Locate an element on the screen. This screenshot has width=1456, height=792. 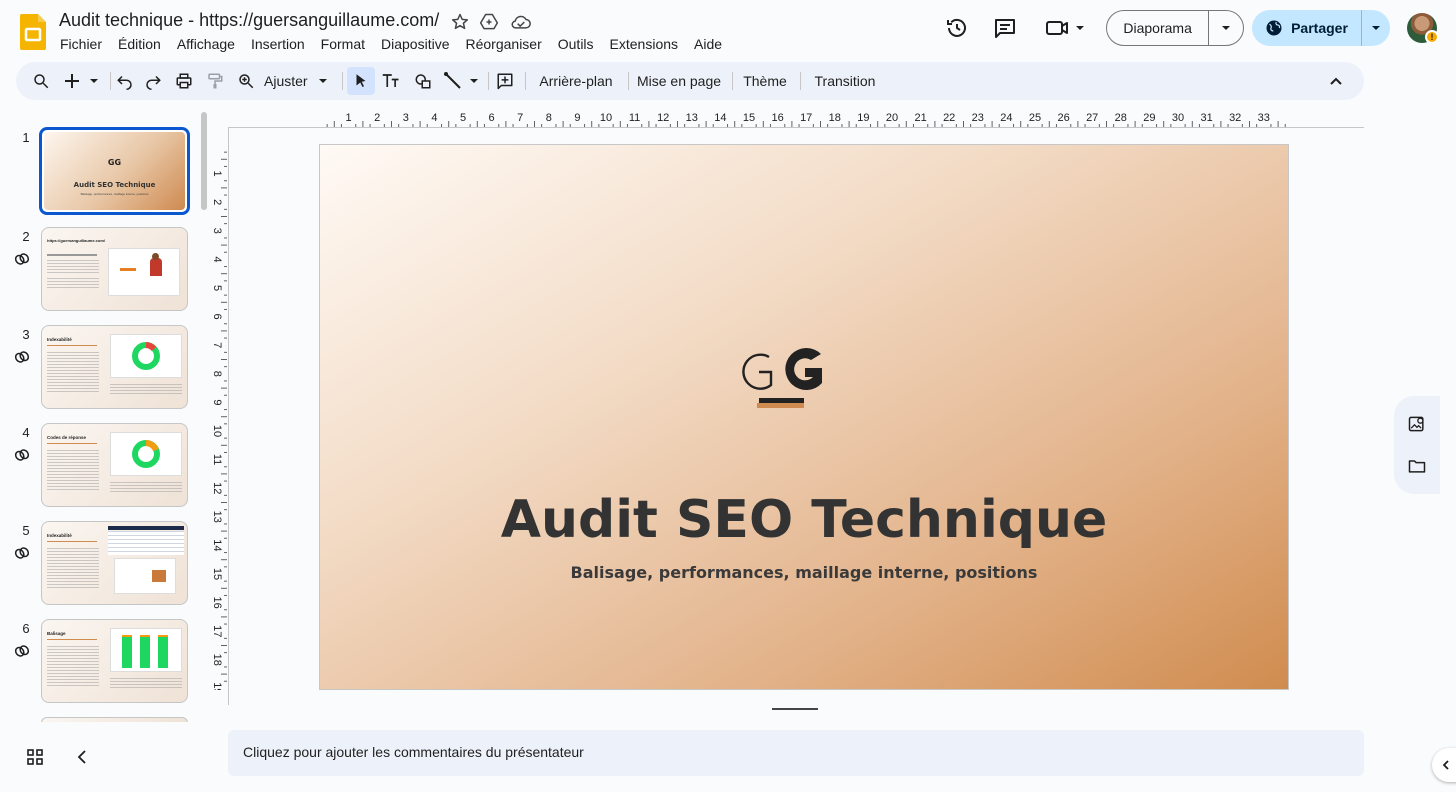
meet-icon is located at coordinates (1066, 28).